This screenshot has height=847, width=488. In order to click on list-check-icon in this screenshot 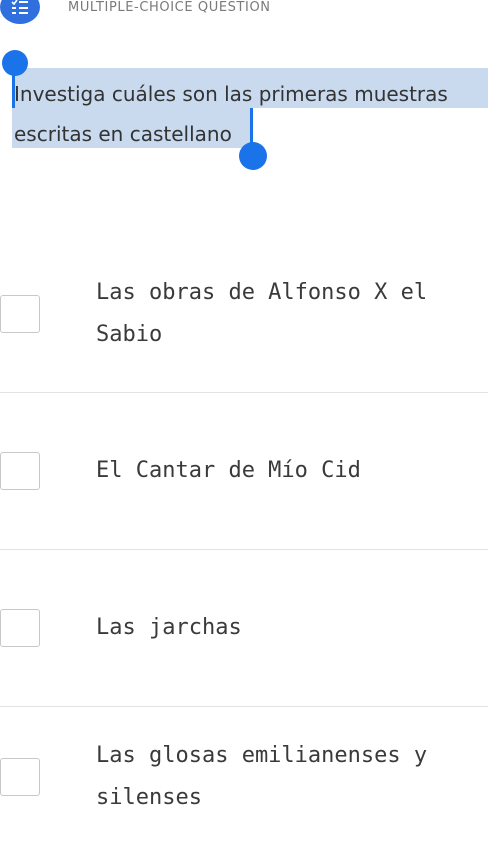, I will do `click(20, 12)`.